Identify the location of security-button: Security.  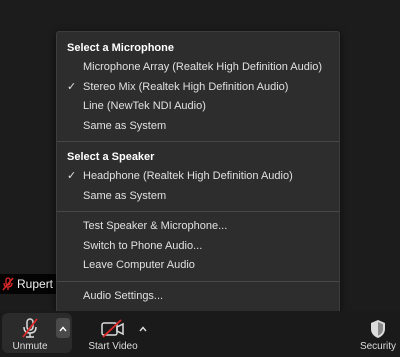
(378, 334).